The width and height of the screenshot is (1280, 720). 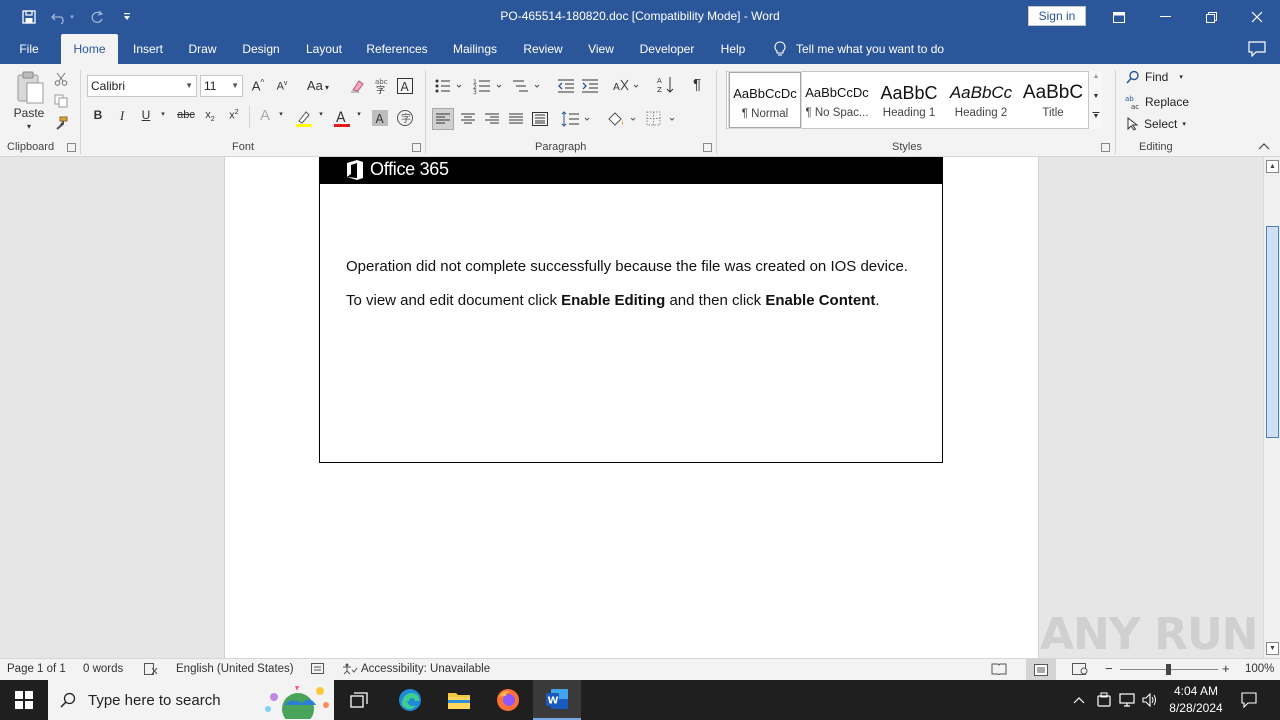 What do you see at coordinates (1157, 102) in the screenshot?
I see `replace-button: ab ac Replace` at bounding box center [1157, 102].